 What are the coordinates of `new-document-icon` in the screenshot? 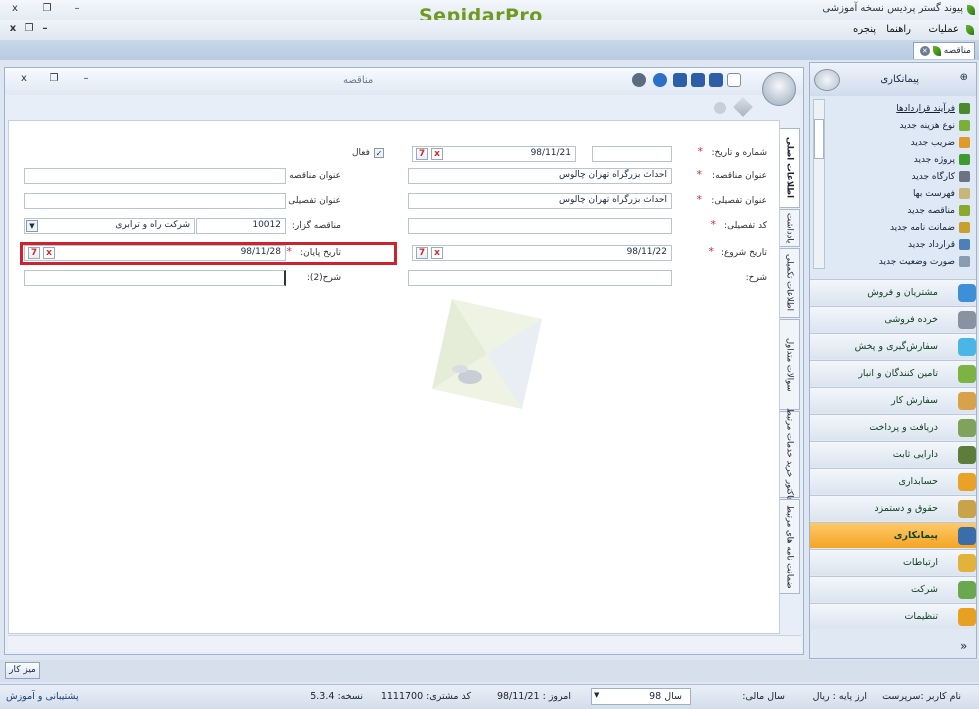 It's located at (734, 80).